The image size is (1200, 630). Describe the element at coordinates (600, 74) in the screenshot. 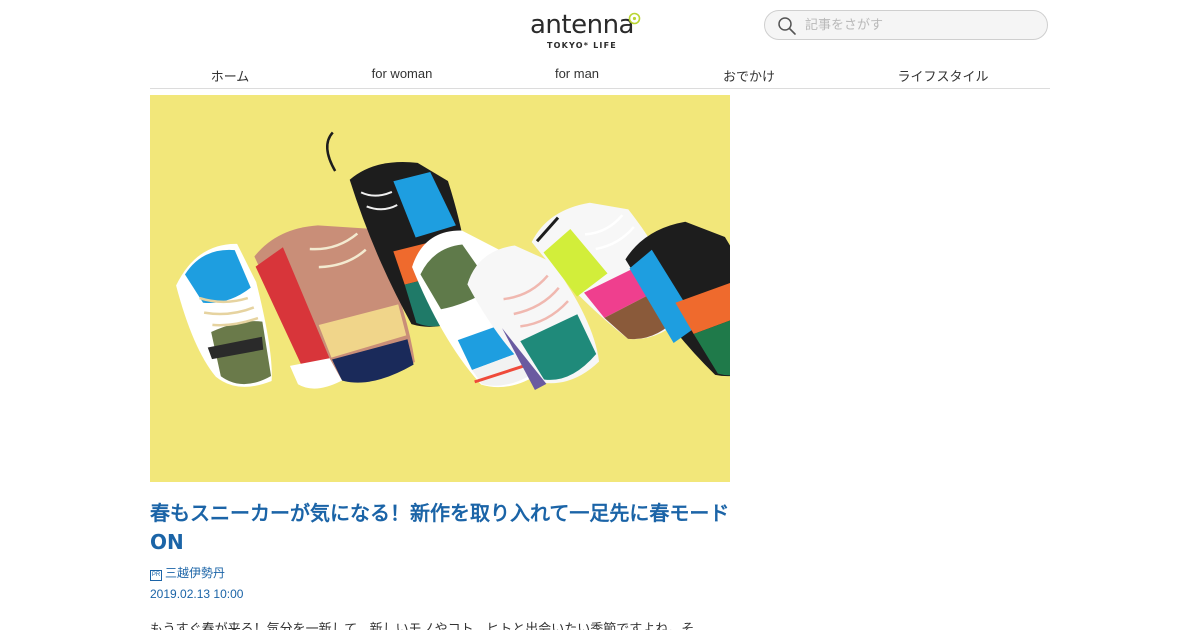

I see `main-nav: ホーム for woman for man おでかけ ライフスタイル` at that location.